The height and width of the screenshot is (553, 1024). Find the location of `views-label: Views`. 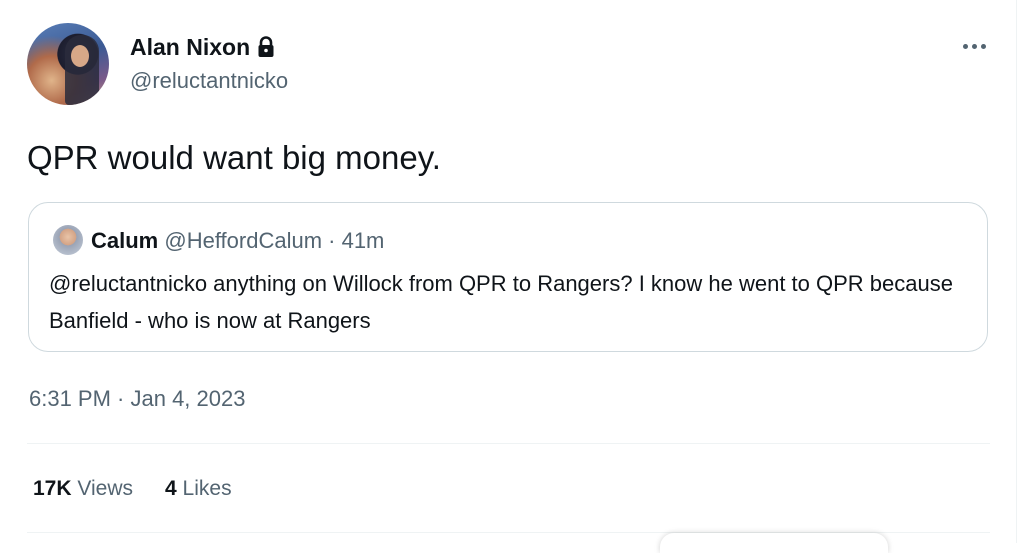

views-label: Views is located at coordinates (105, 488).